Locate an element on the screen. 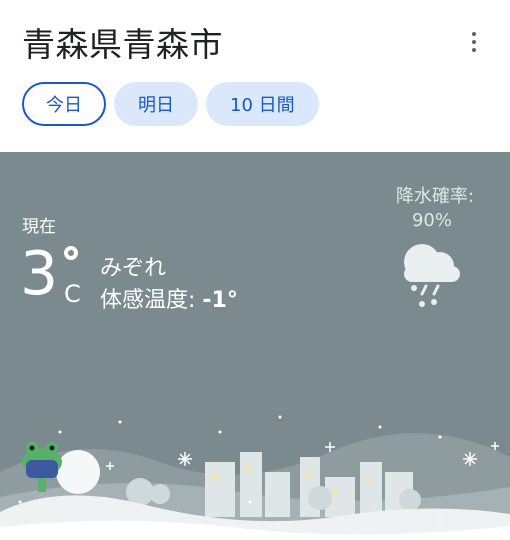  degree-icon is located at coordinates (71, 253).